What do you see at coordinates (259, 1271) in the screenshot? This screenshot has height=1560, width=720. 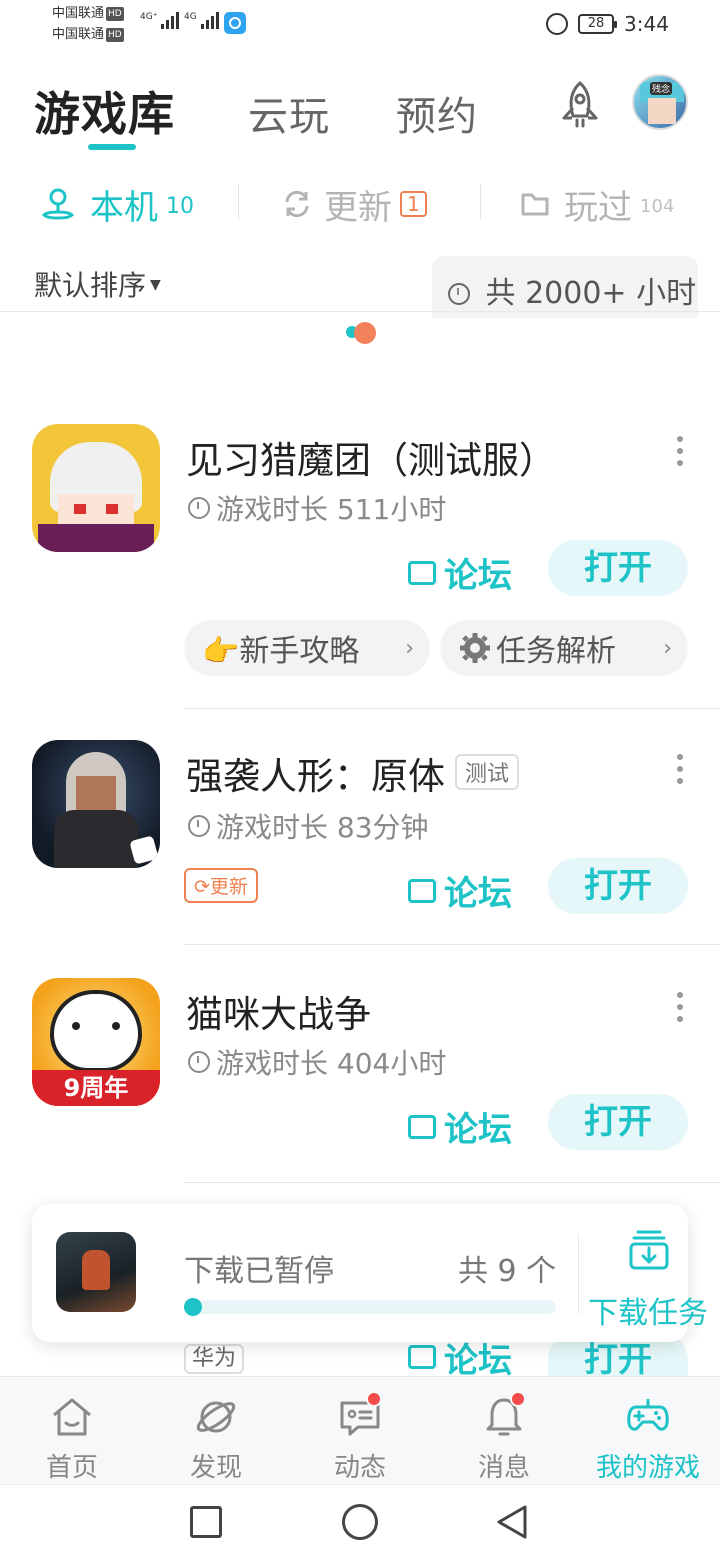 I see `download-status: 下载已暂停` at bounding box center [259, 1271].